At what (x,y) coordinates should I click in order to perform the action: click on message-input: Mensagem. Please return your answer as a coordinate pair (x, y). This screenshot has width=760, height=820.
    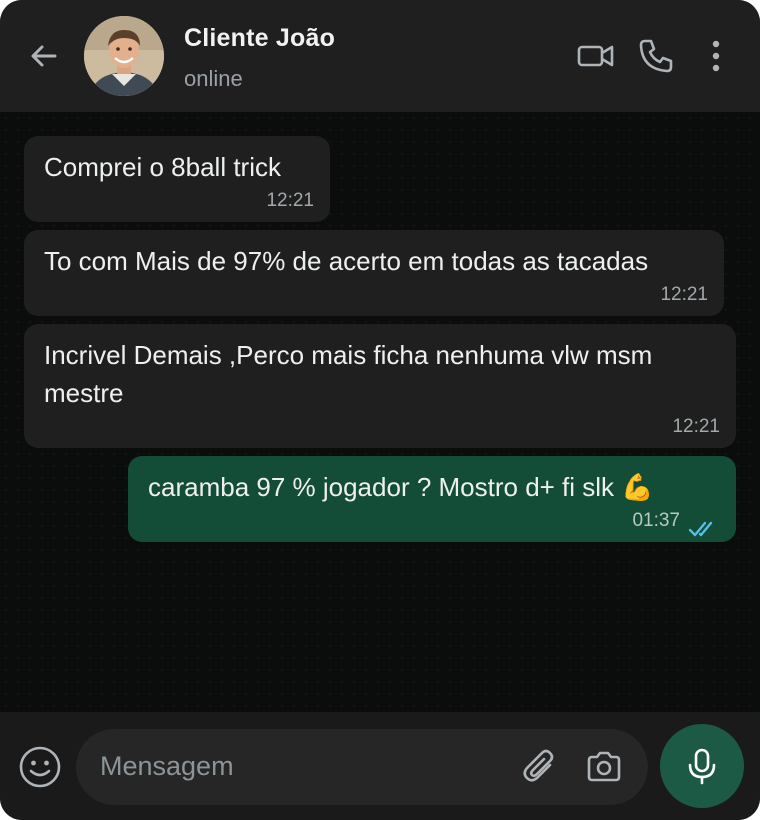
    Looking at the image, I should click on (362, 767).